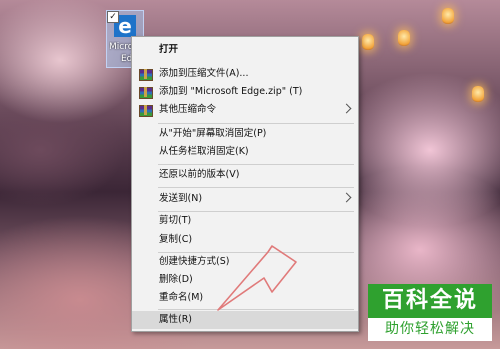 The image size is (500, 349). I want to click on watermark-subtitle: 助你轻松解决, so click(430, 329).